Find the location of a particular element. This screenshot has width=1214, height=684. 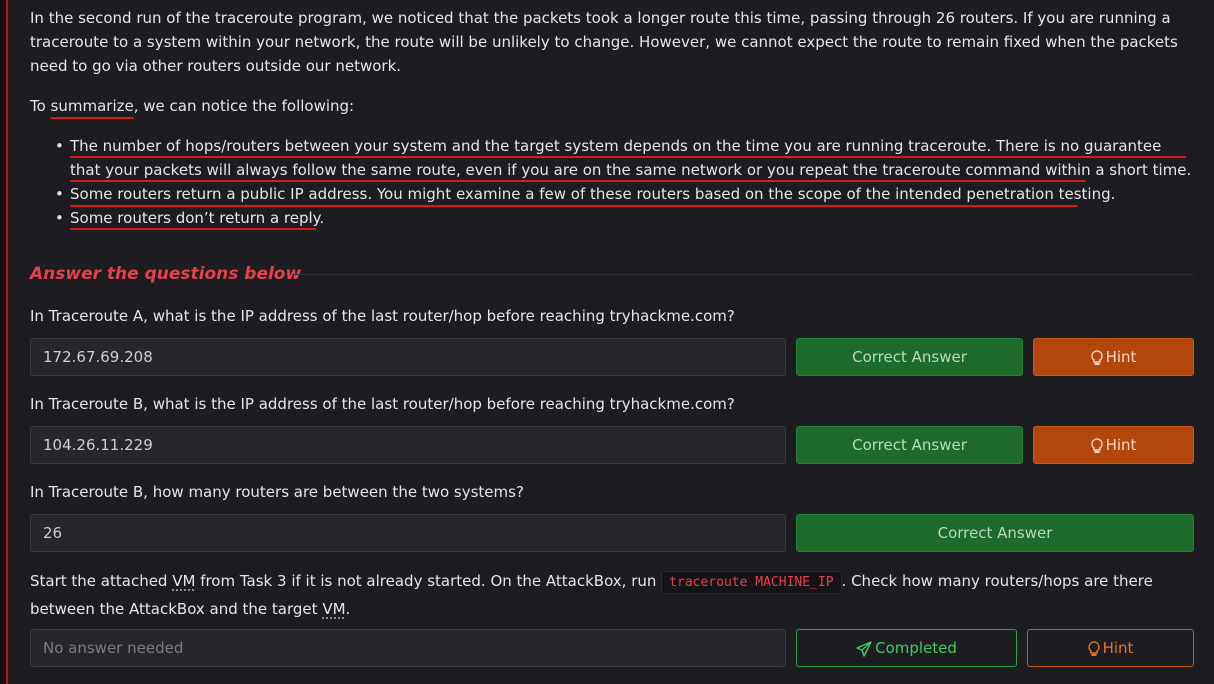

summary-prefix: To is located at coordinates (40, 106).